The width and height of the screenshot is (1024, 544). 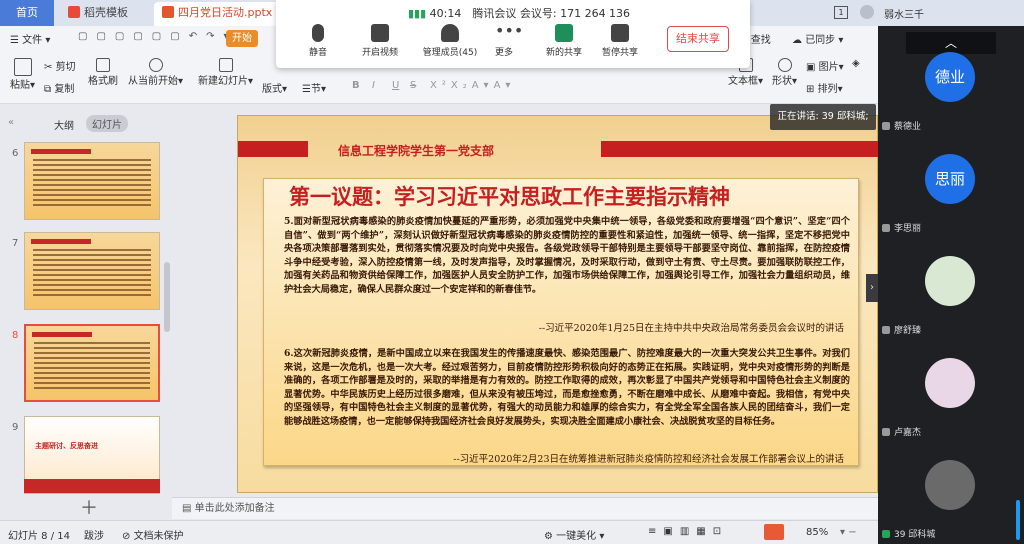 What do you see at coordinates (564, 41) in the screenshot?
I see `new-share-button: 新的共享` at bounding box center [564, 41].